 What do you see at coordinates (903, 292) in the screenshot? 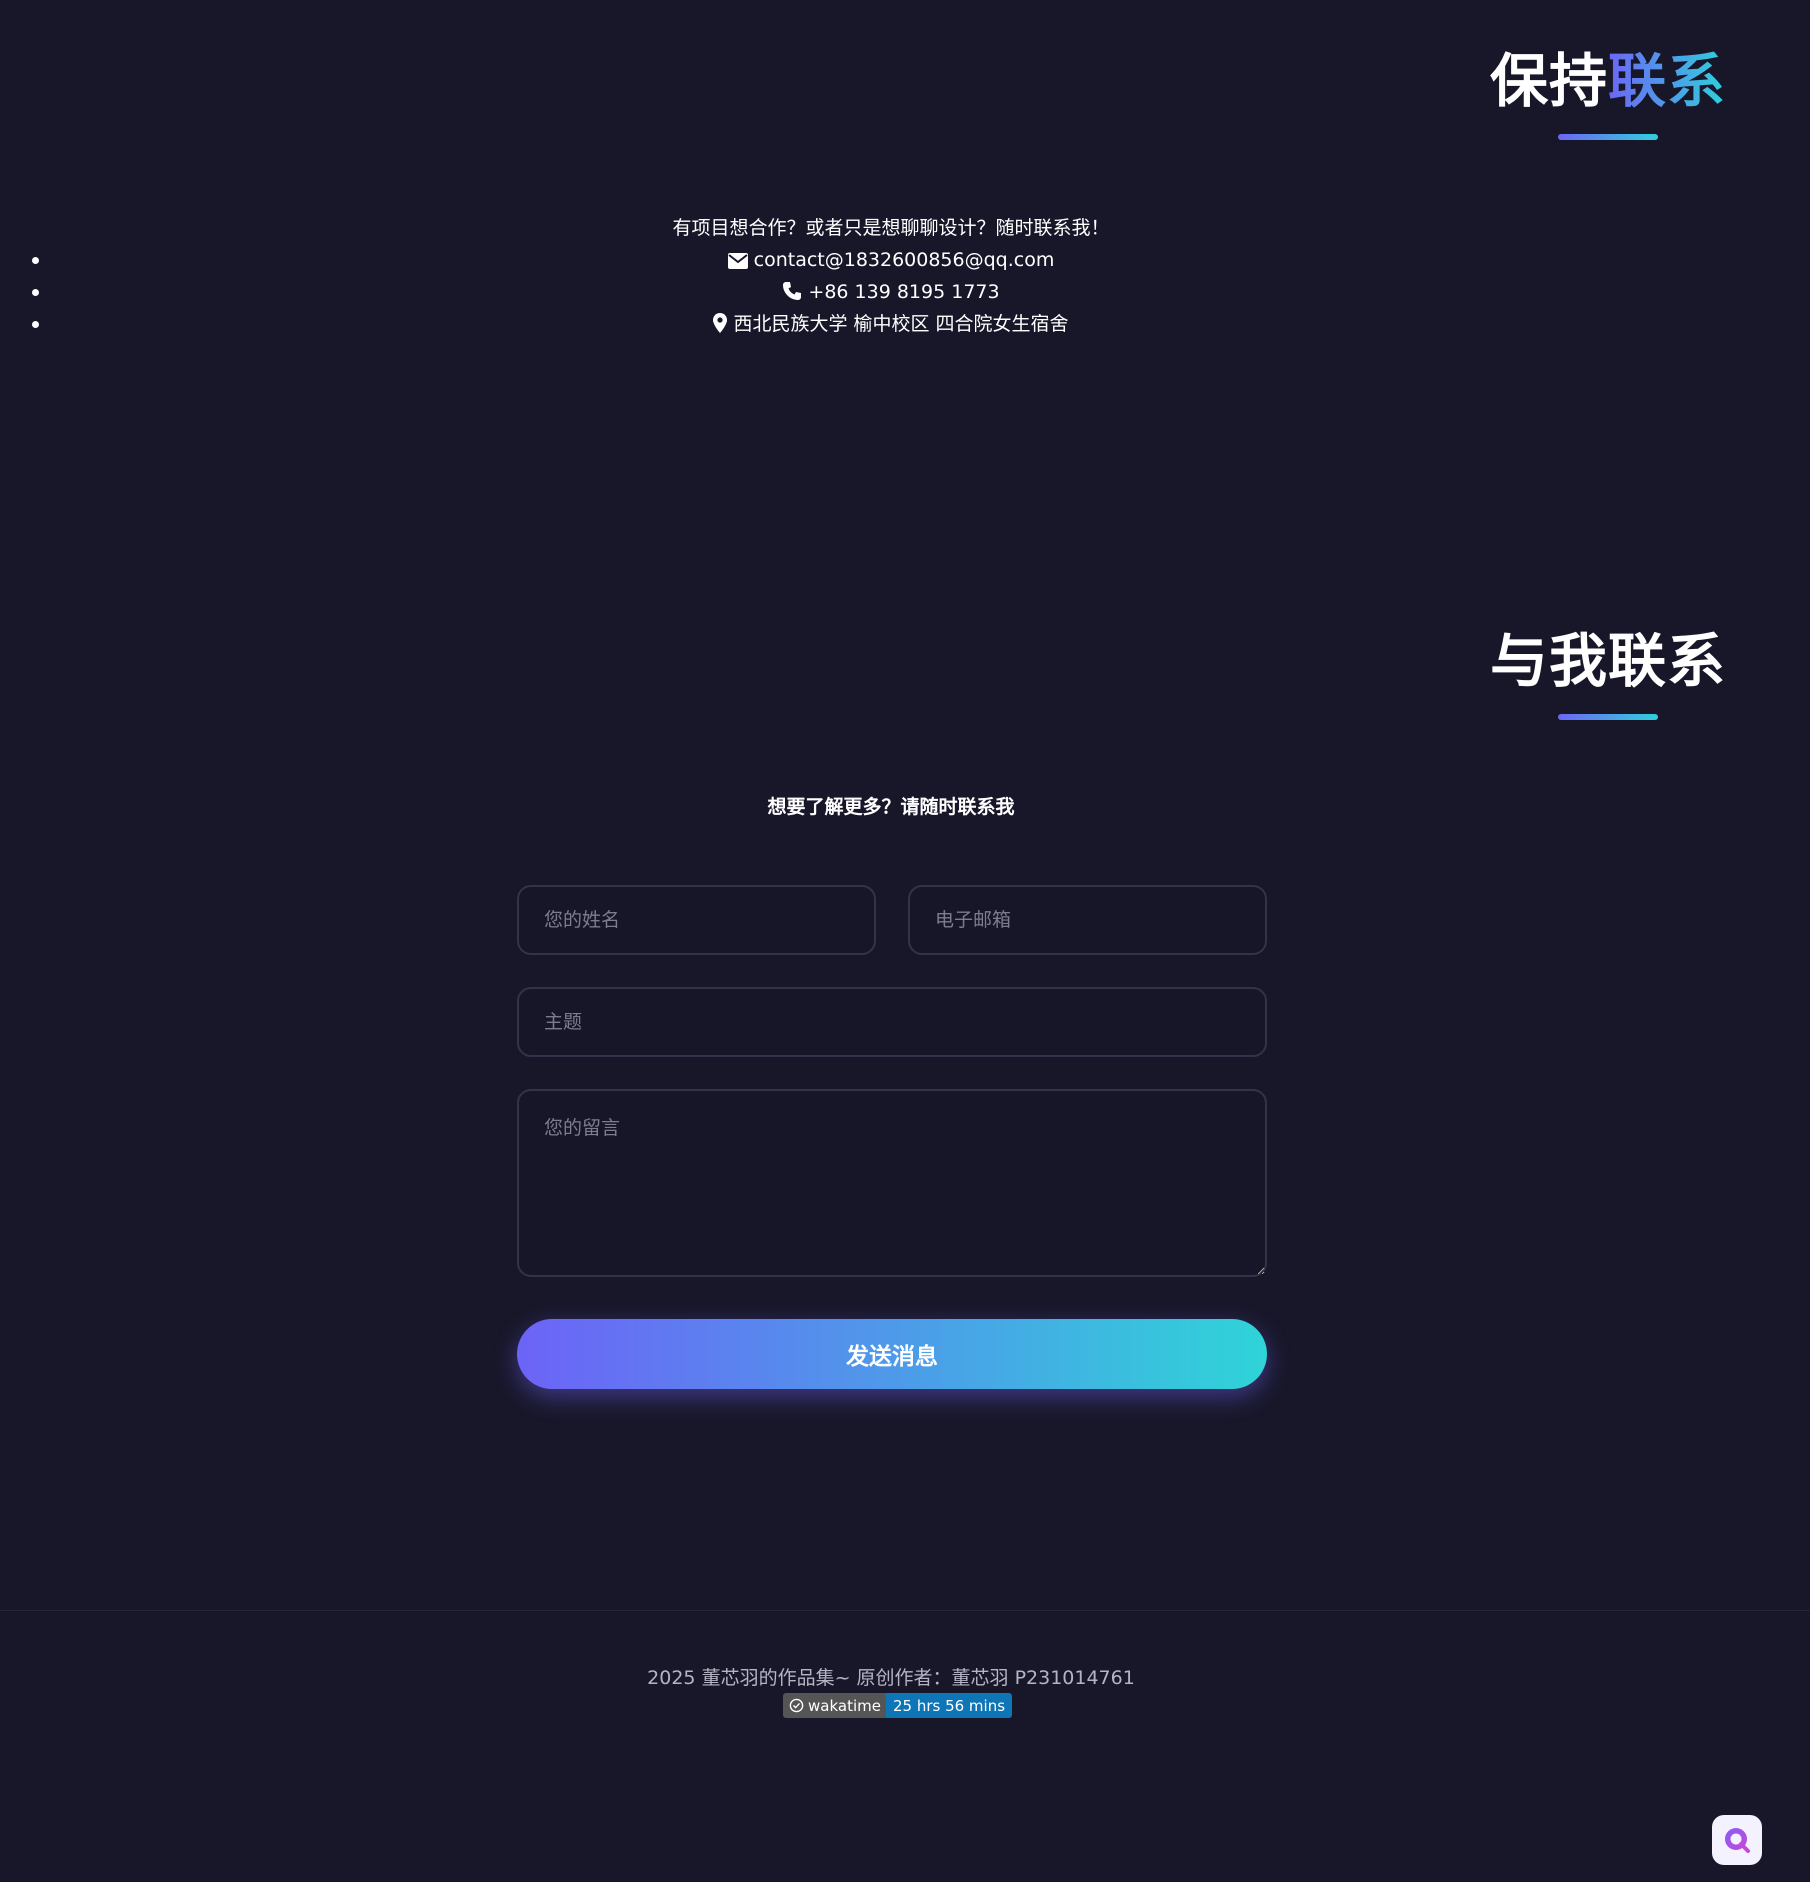
I see `contact-phone: +86 139 8195 1773` at bounding box center [903, 292].